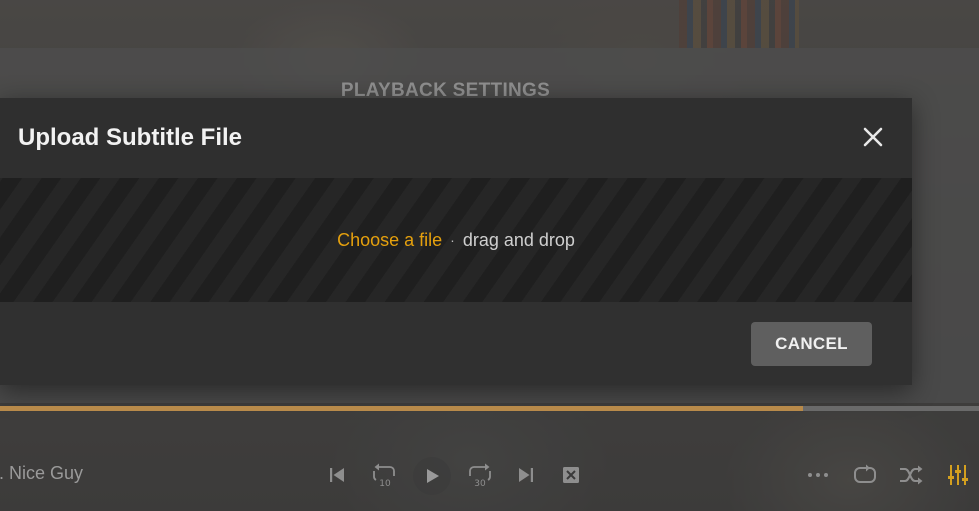  What do you see at coordinates (389, 240) in the screenshot?
I see `choose-file-link: Choose a file` at bounding box center [389, 240].